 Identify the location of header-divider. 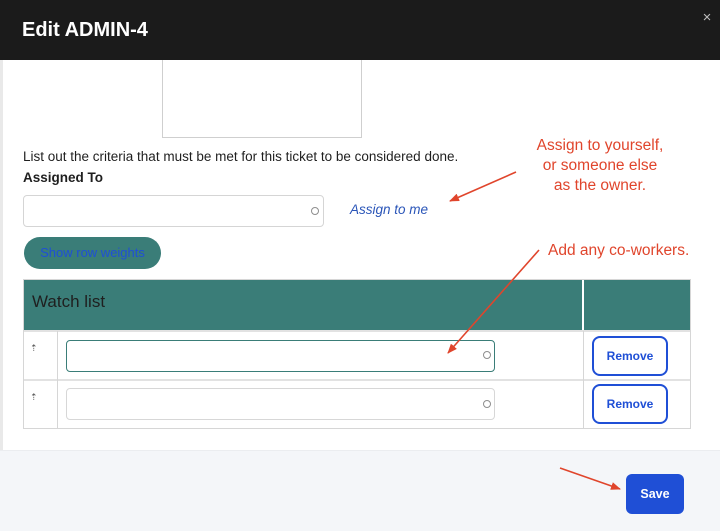
(583, 305).